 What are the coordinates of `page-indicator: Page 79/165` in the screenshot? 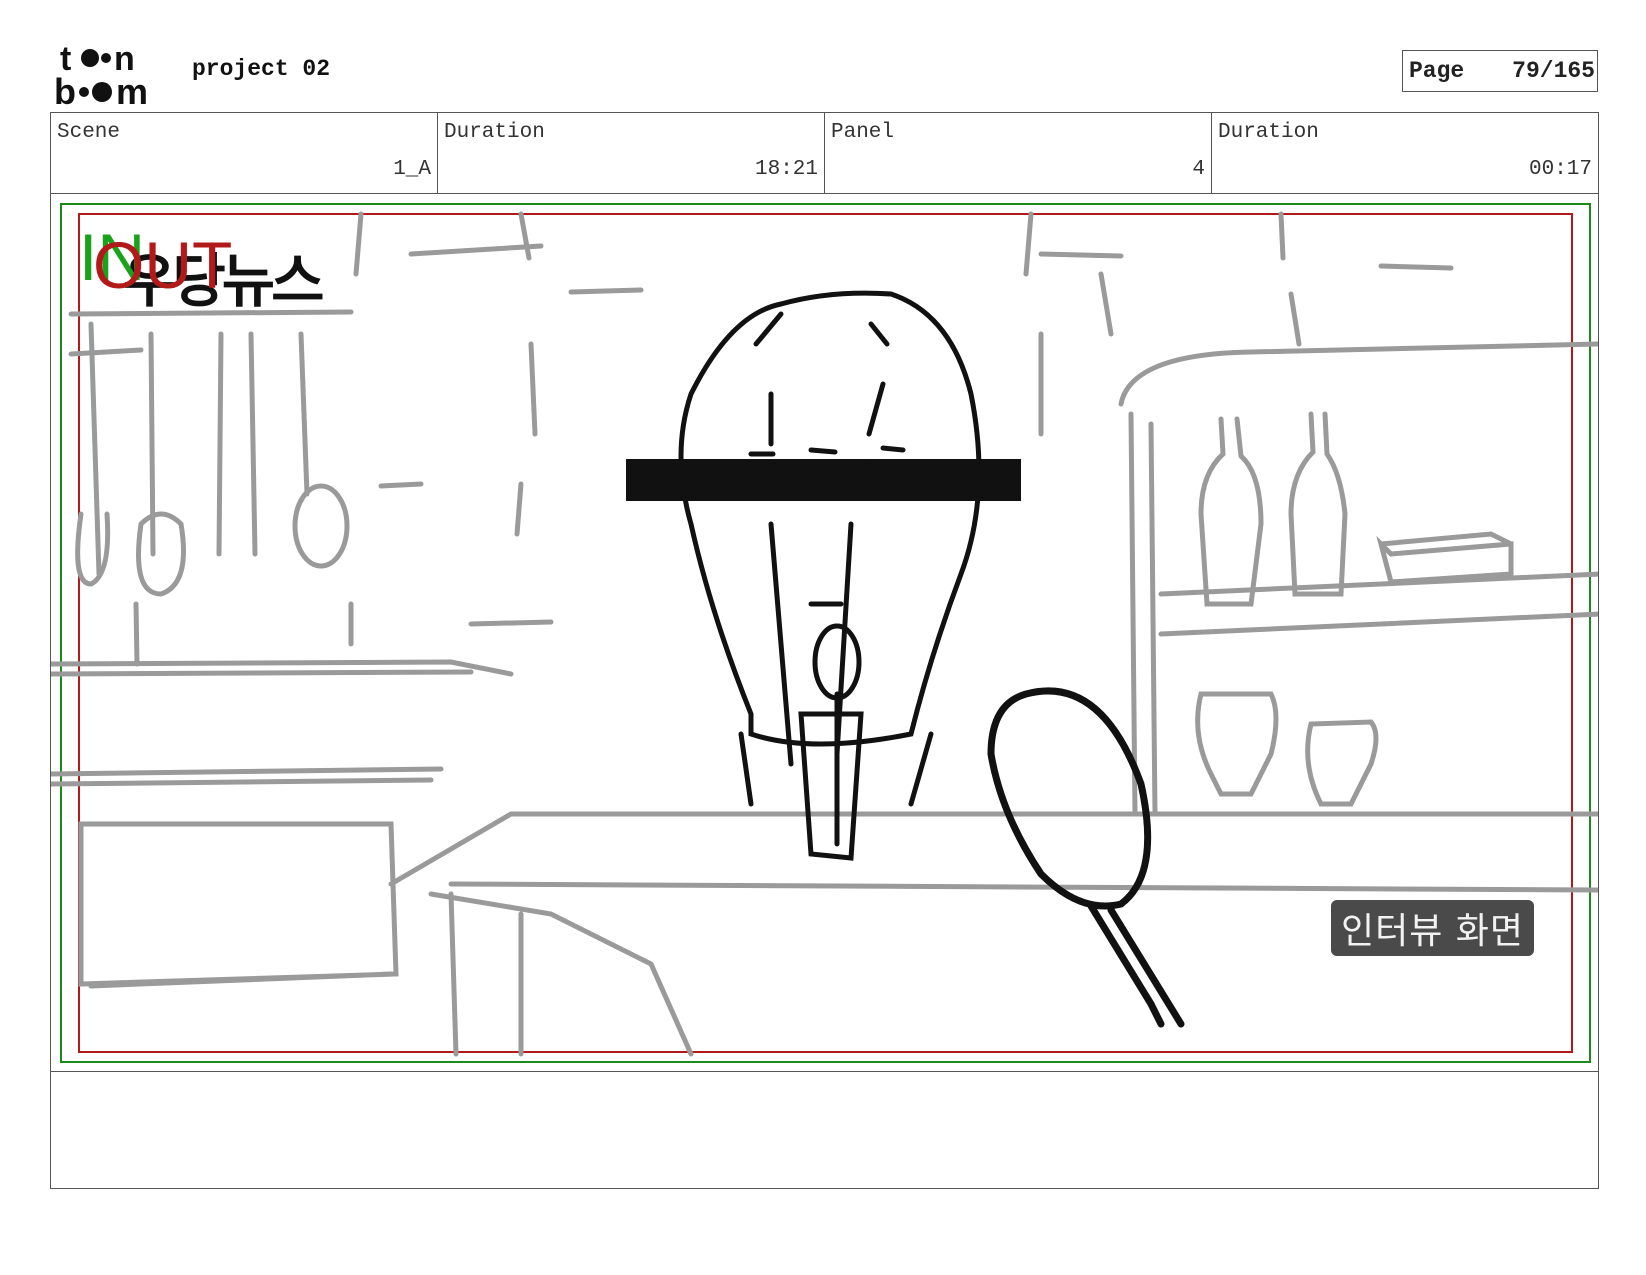 It's located at (1500, 71).